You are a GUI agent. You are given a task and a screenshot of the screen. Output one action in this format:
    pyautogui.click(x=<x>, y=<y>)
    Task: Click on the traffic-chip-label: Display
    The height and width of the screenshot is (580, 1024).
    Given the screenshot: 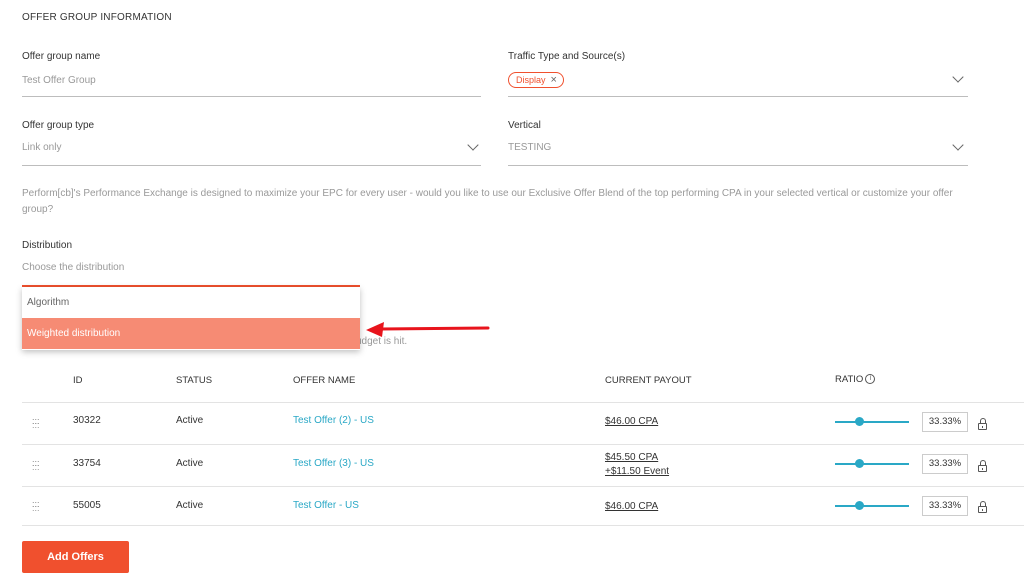 What is the action you would take?
    pyautogui.click(x=531, y=80)
    